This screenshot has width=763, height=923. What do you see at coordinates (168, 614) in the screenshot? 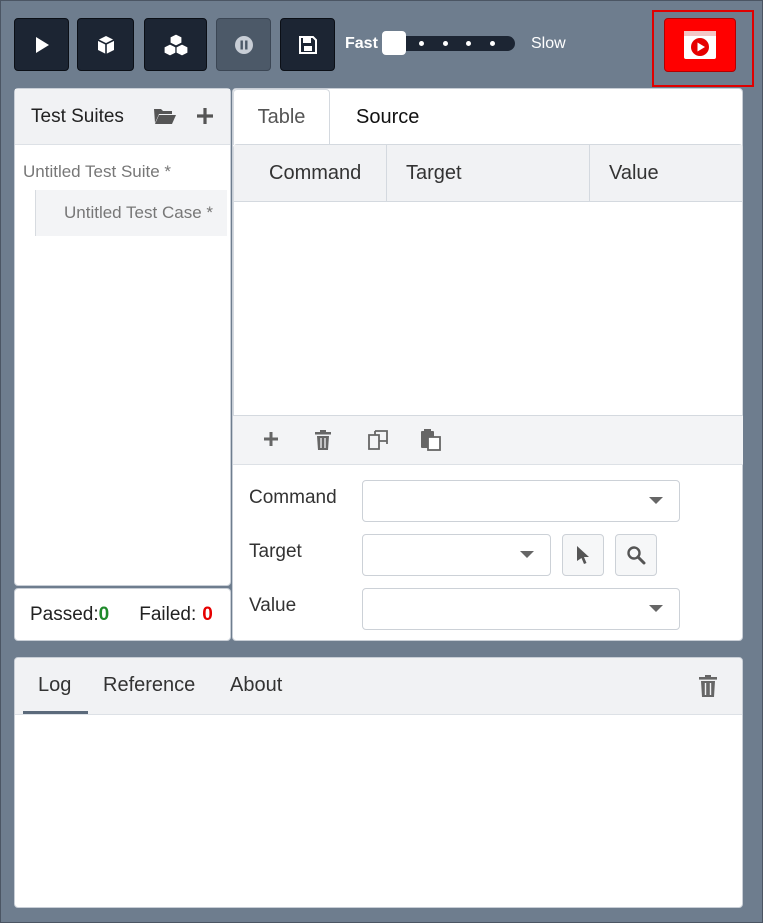
I see `failed-label: Failed:` at bounding box center [168, 614].